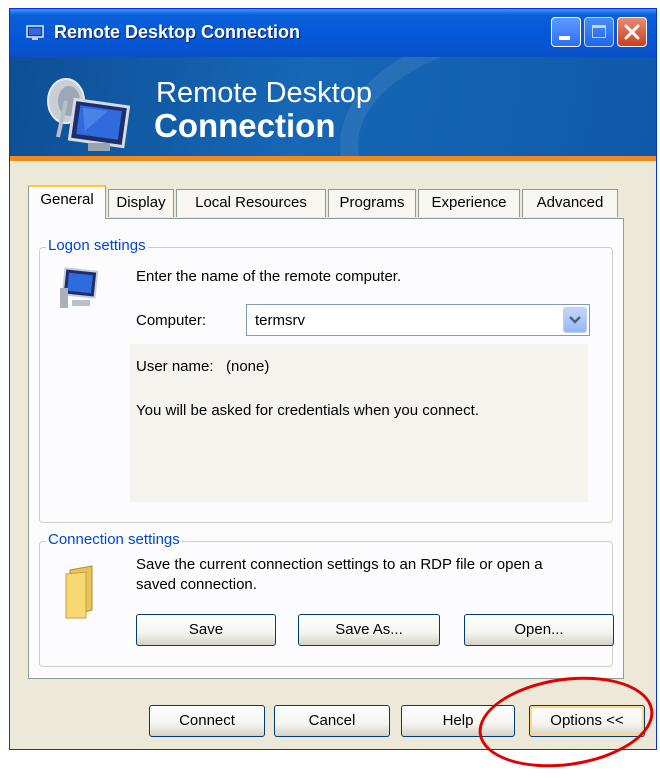  What do you see at coordinates (171, 320) in the screenshot?
I see `computer-label: Computer:` at bounding box center [171, 320].